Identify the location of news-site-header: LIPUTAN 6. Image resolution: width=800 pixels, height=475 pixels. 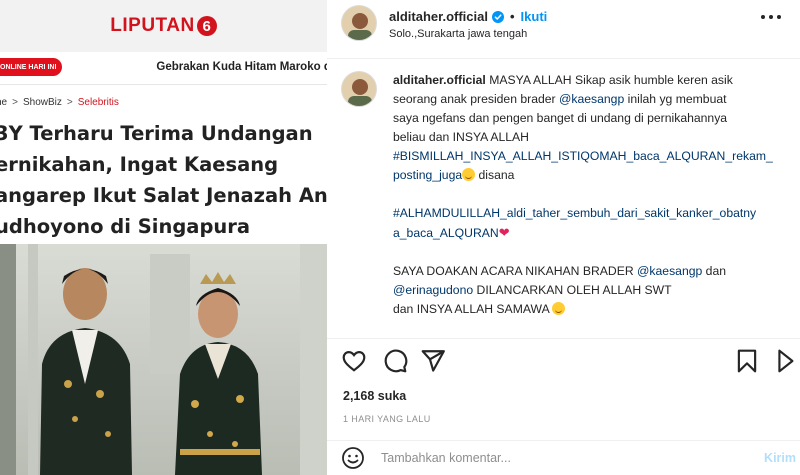
(163, 26).